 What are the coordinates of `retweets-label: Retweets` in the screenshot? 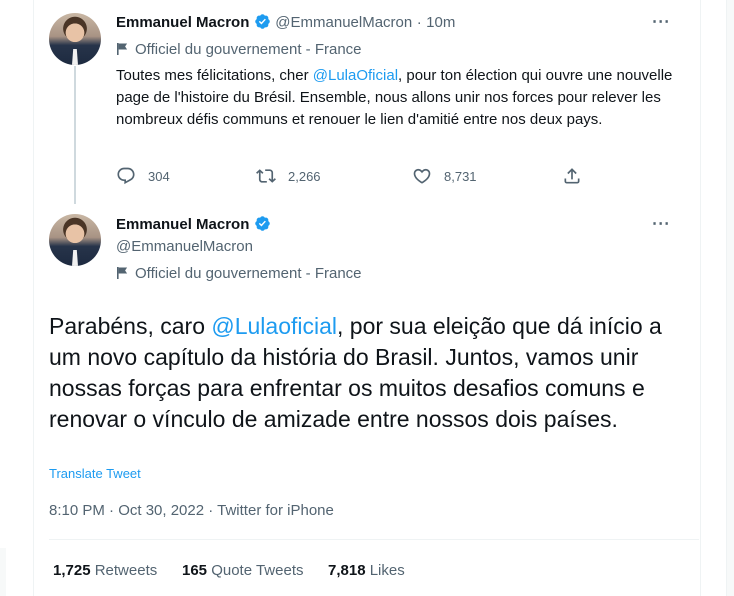 It's located at (126, 570).